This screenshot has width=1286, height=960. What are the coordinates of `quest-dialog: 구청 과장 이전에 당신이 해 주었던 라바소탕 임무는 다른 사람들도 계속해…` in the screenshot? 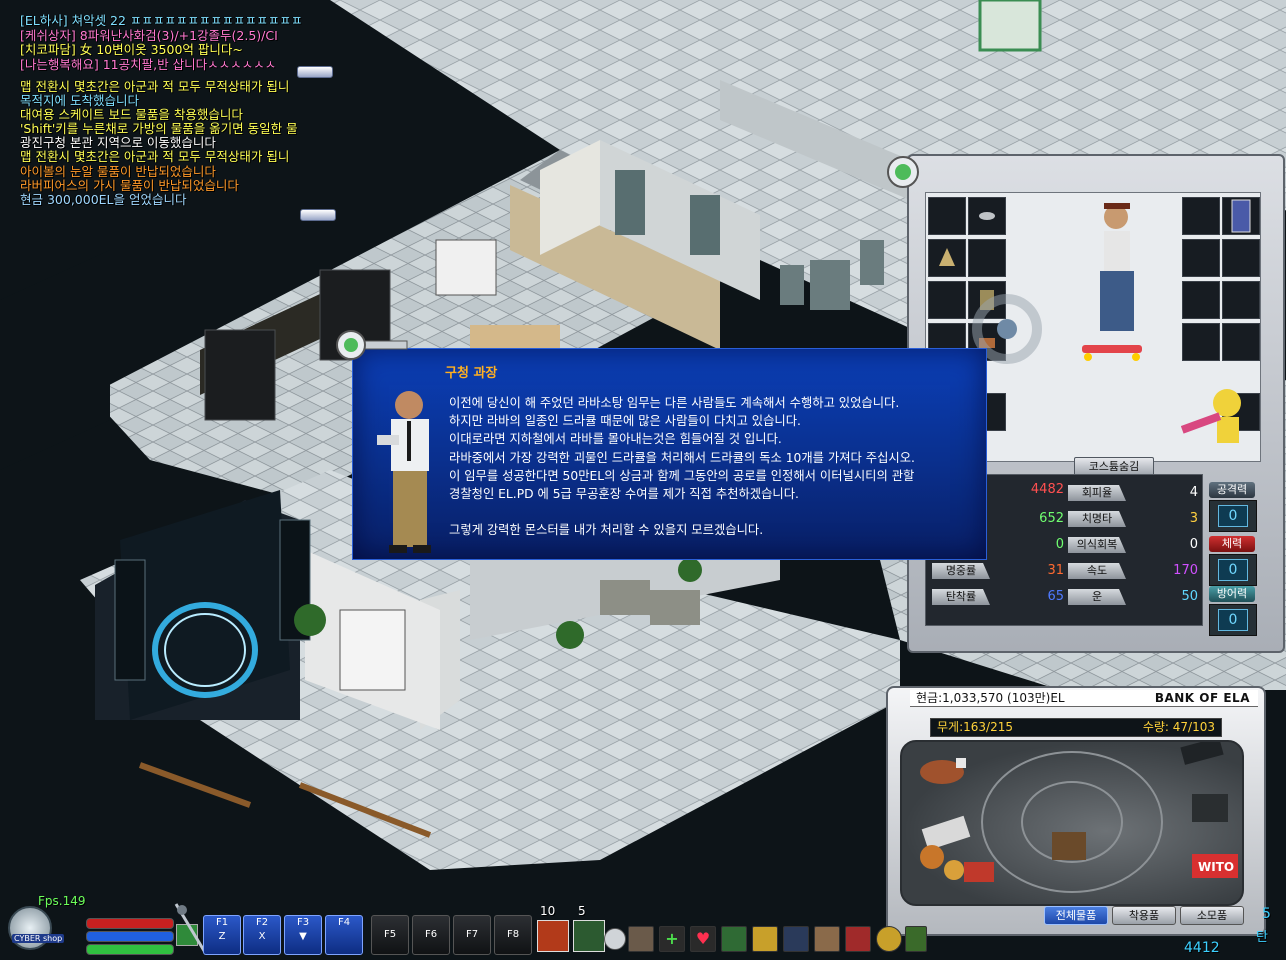 It's located at (661, 445).